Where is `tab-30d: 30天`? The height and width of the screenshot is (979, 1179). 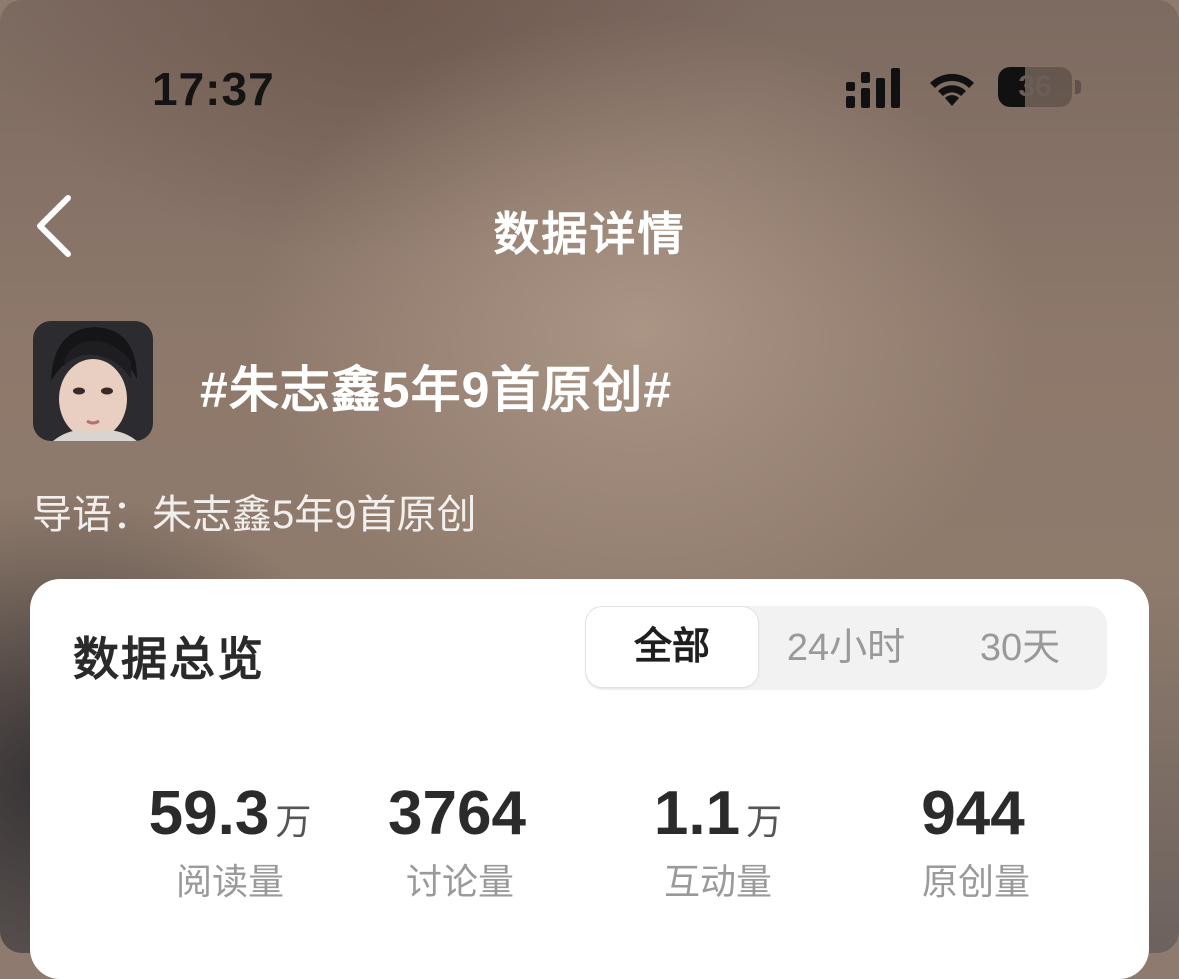 tab-30d: 30天 is located at coordinates (1020, 648).